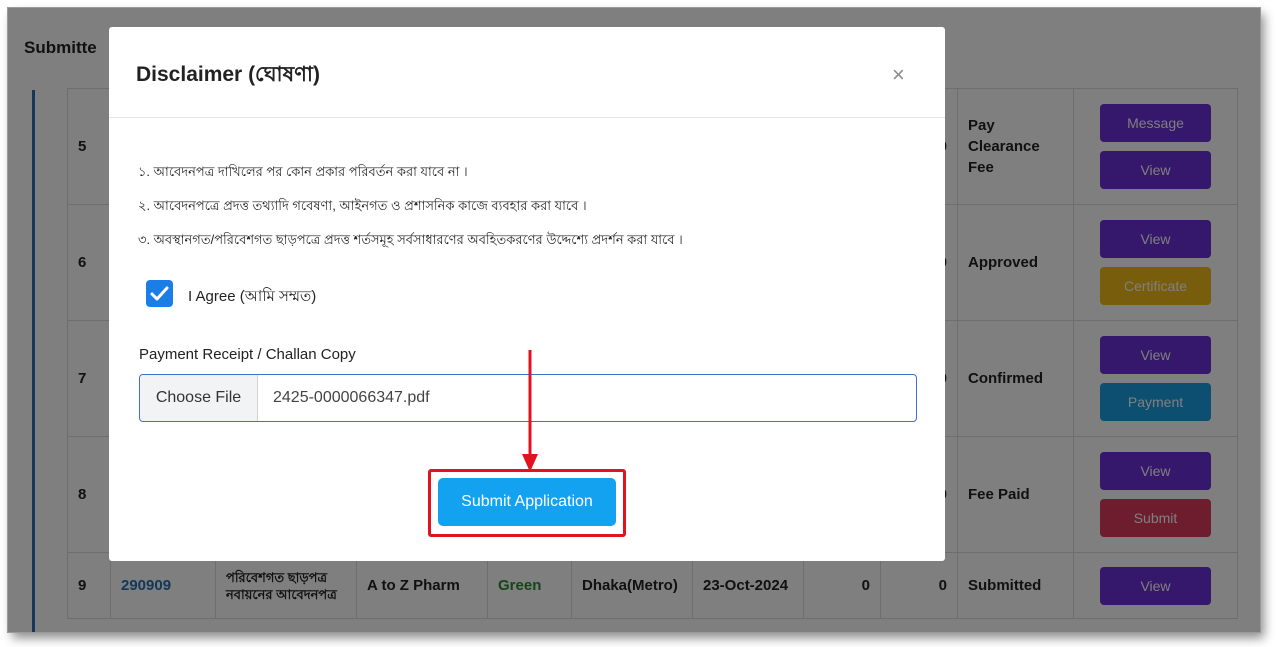  Describe the element at coordinates (199, 398) in the screenshot. I see `choose-file-button: Choose File` at that location.